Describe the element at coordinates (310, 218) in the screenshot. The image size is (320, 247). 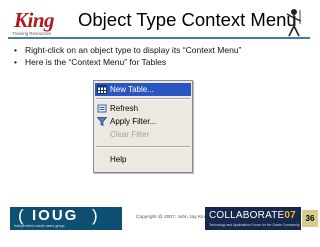
I see `page-number-badge: 36` at that location.